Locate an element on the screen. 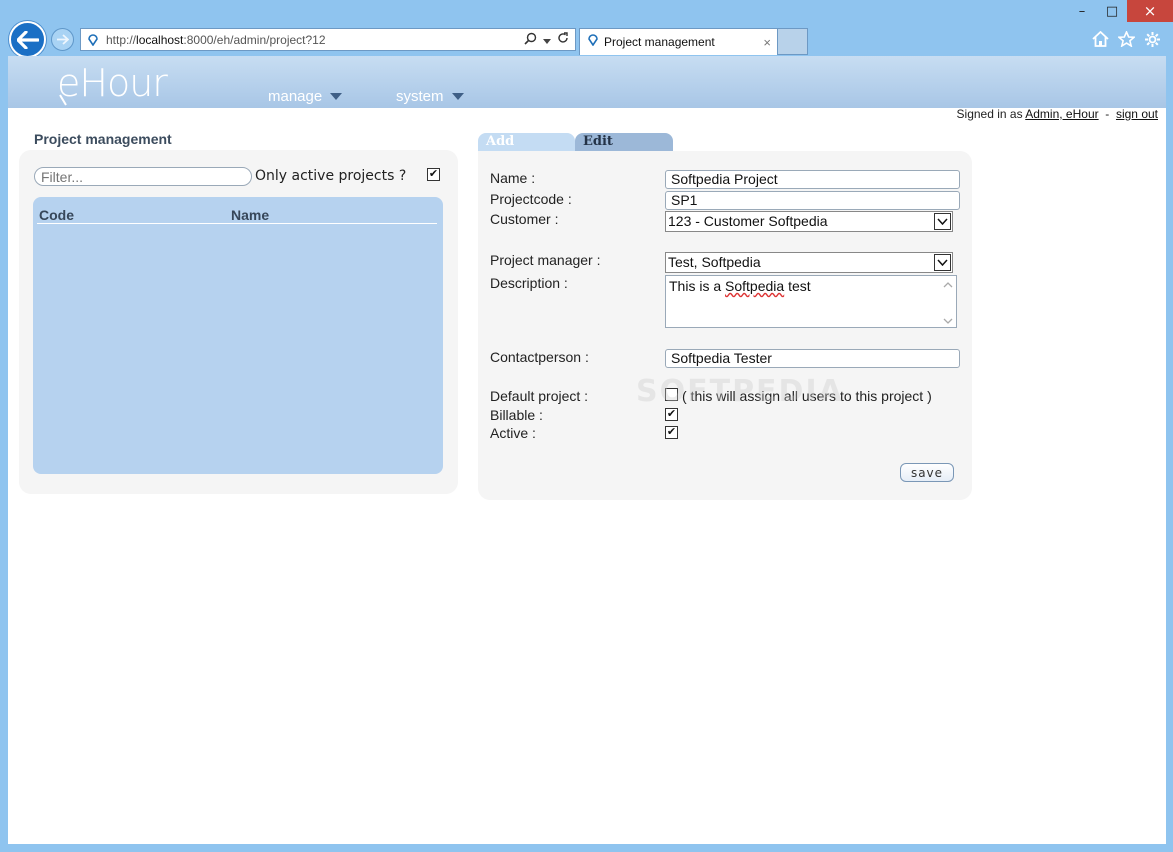  project-list: Code Name is located at coordinates (238, 335).